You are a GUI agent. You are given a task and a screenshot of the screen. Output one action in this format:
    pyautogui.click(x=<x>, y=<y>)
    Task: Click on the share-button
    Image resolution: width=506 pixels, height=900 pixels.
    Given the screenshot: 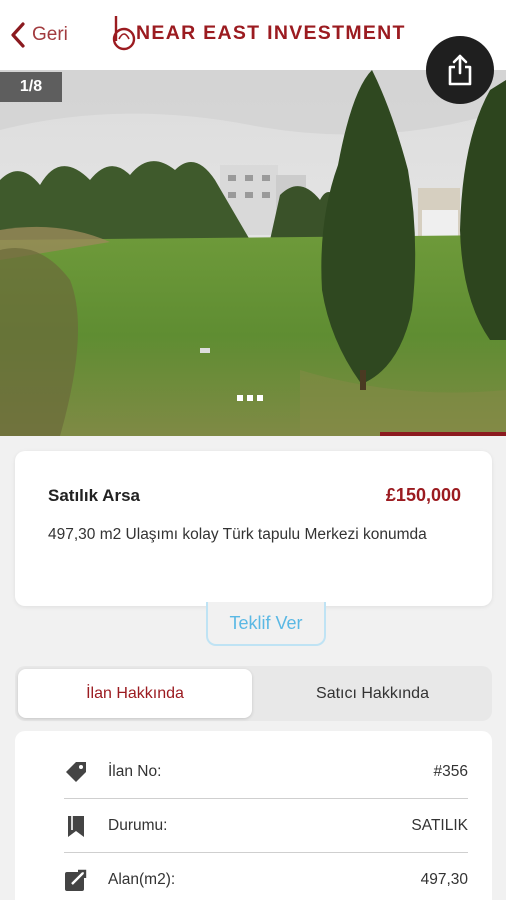 What is the action you would take?
    pyautogui.click(x=460, y=70)
    